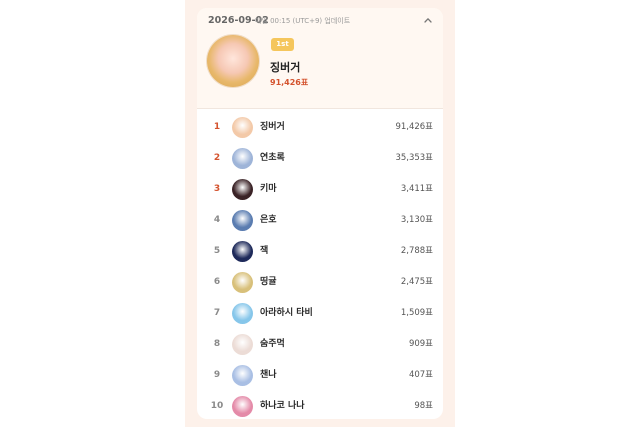  Describe the element at coordinates (416, 282) in the screenshot. I see `vote-count: 2,475표` at that location.